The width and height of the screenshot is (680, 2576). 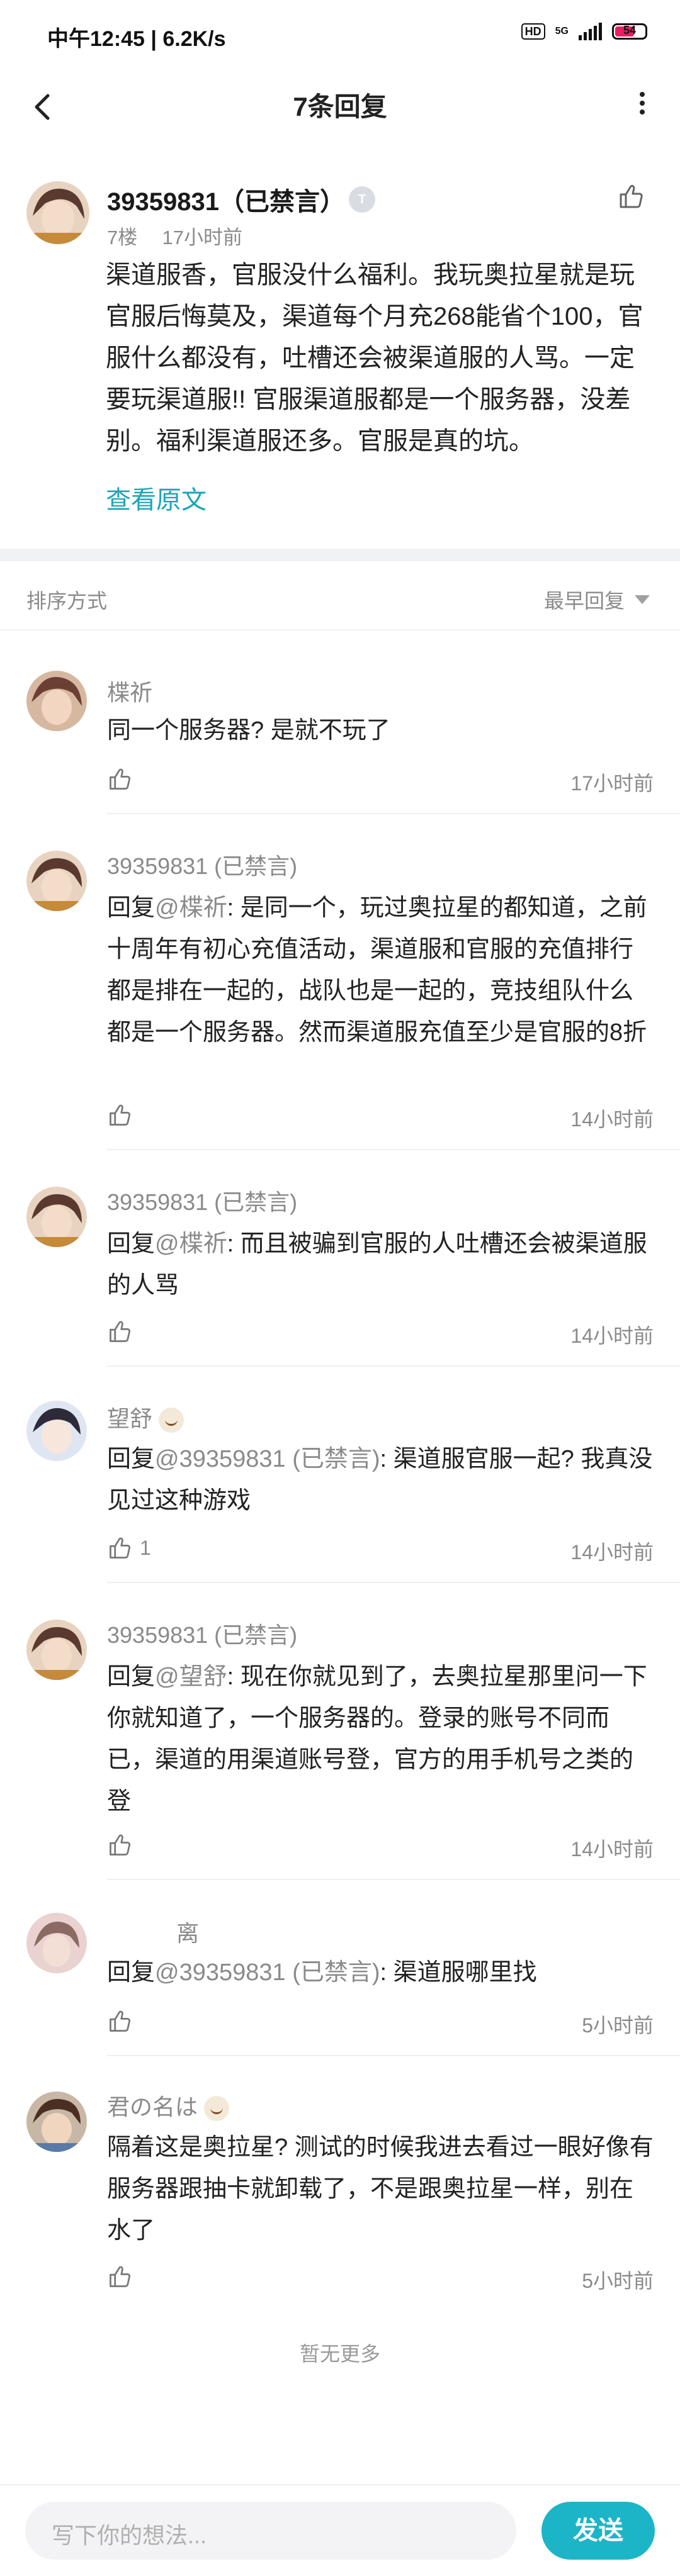 I want to click on sort-dropdown: 最早回复, so click(x=584, y=599).